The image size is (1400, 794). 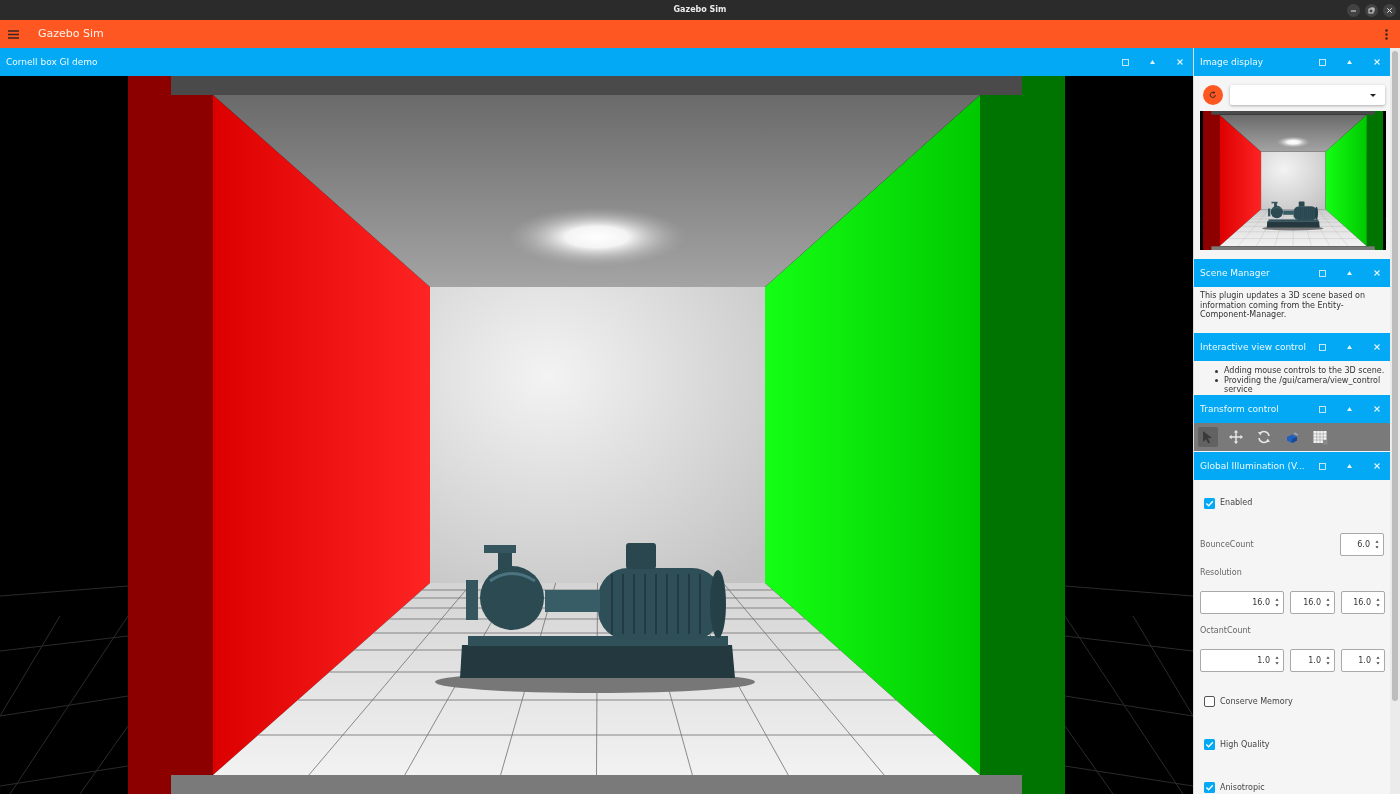 What do you see at coordinates (700, 10) in the screenshot?
I see `window-title: Gazebo Sim` at bounding box center [700, 10].